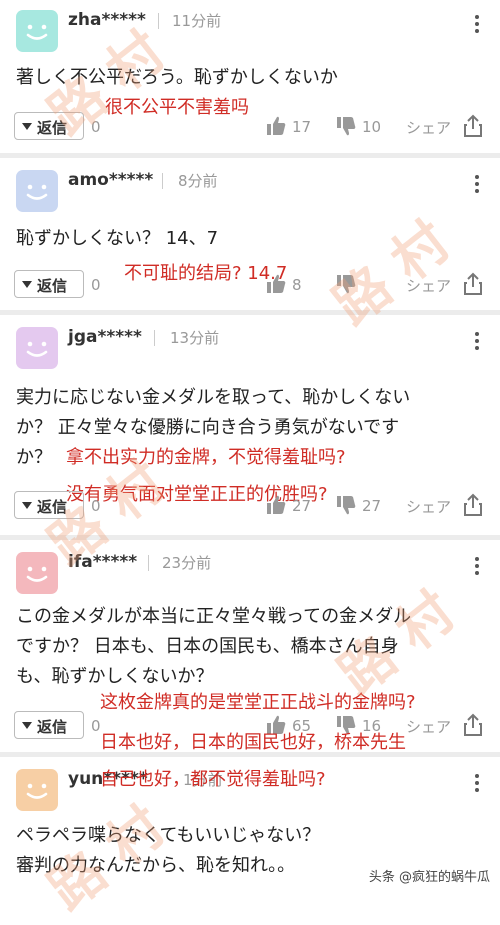 The height and width of the screenshot is (925, 500). I want to click on comment-actions: 返信 0 17 10 シェア, so click(250, 127).